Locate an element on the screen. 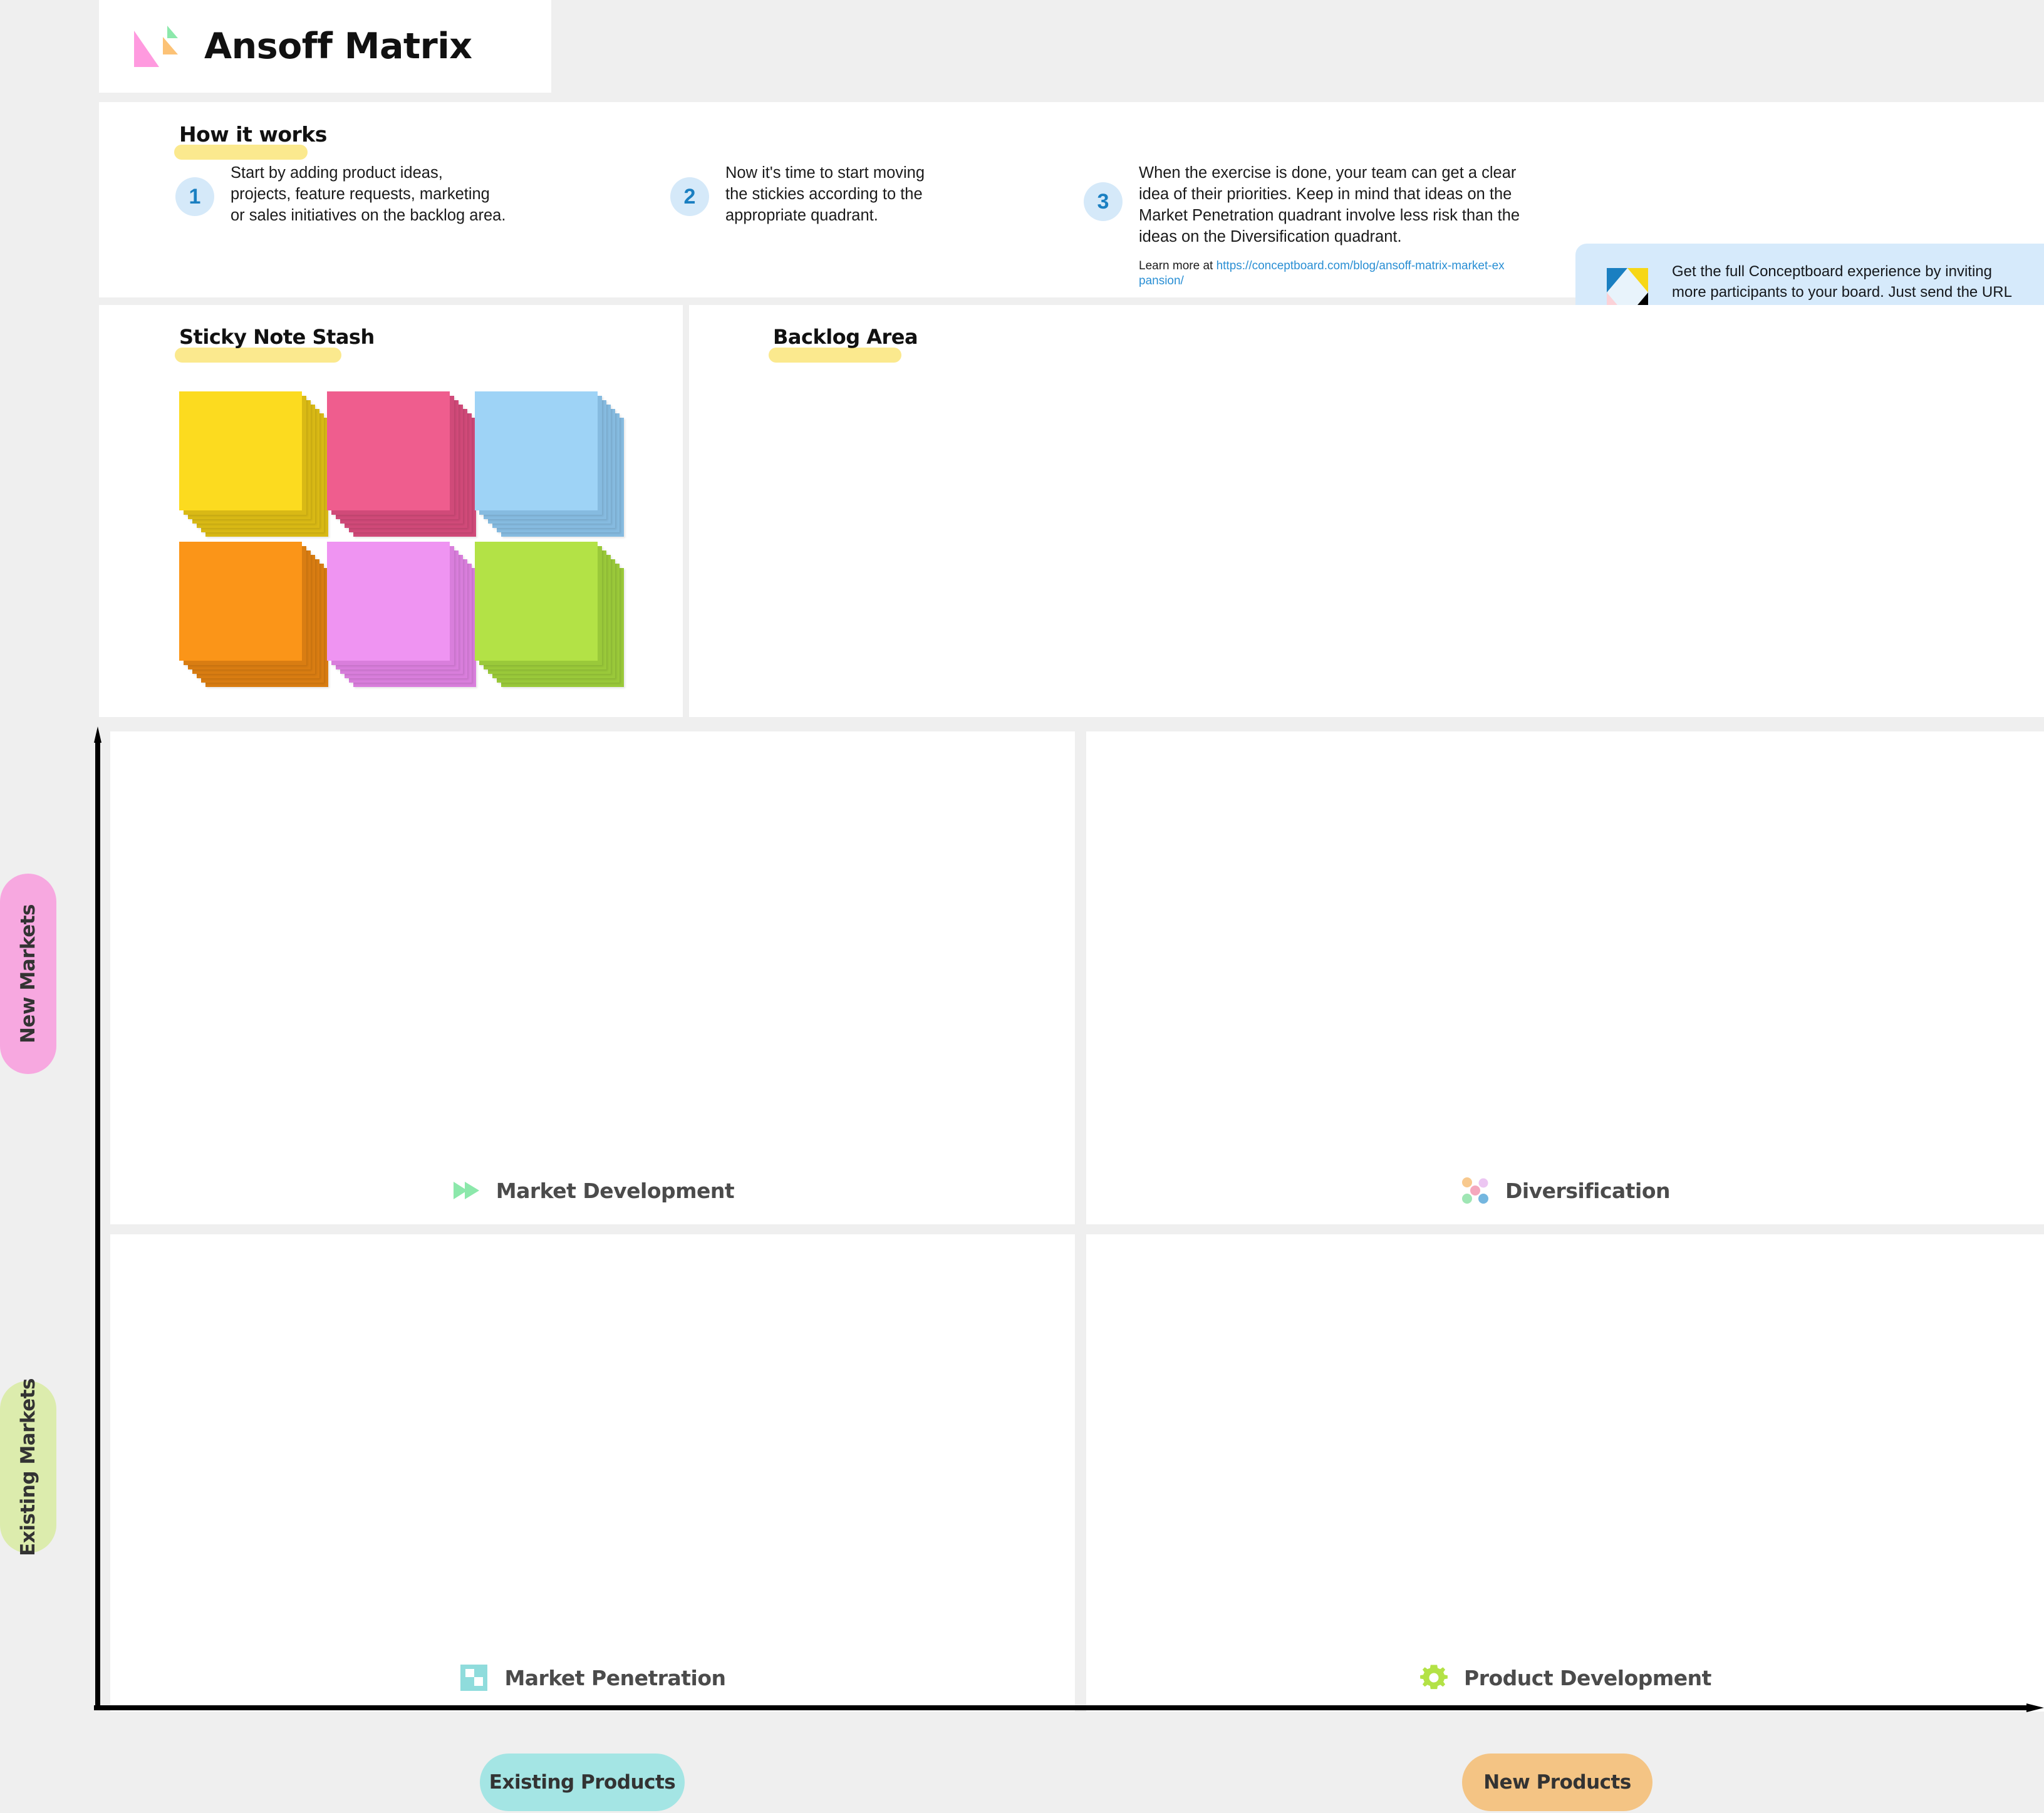 Image resolution: width=2044 pixels, height=1813 pixels. quadrant-label-text: Market Penetration is located at coordinates (615, 1677).